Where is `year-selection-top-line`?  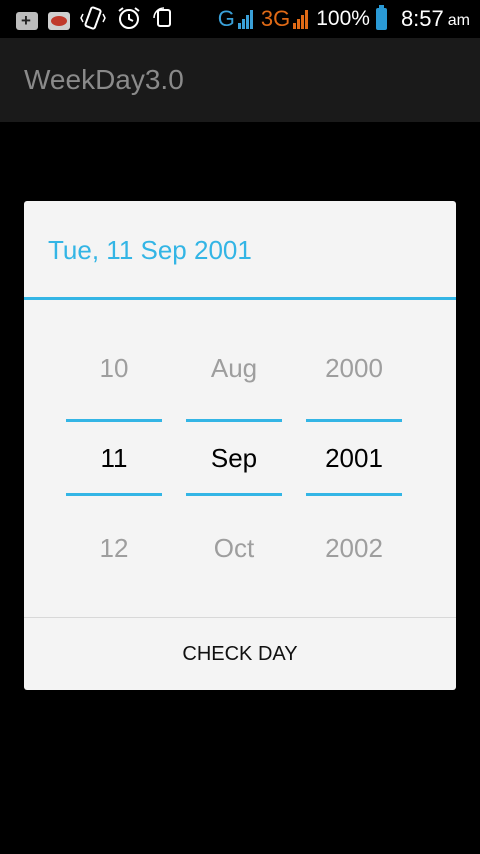
year-selection-top-line is located at coordinates (354, 420).